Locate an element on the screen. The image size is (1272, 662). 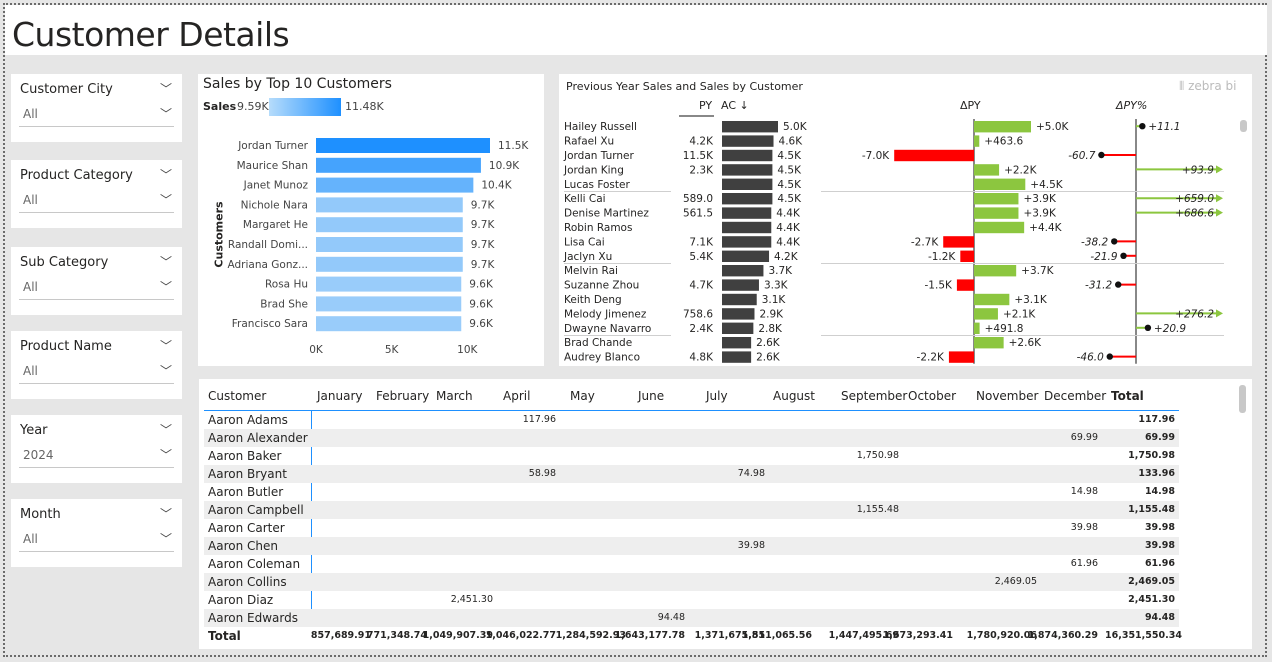
table-row: Aaron Alexander 69.99 69.99 is located at coordinates (691, 438).